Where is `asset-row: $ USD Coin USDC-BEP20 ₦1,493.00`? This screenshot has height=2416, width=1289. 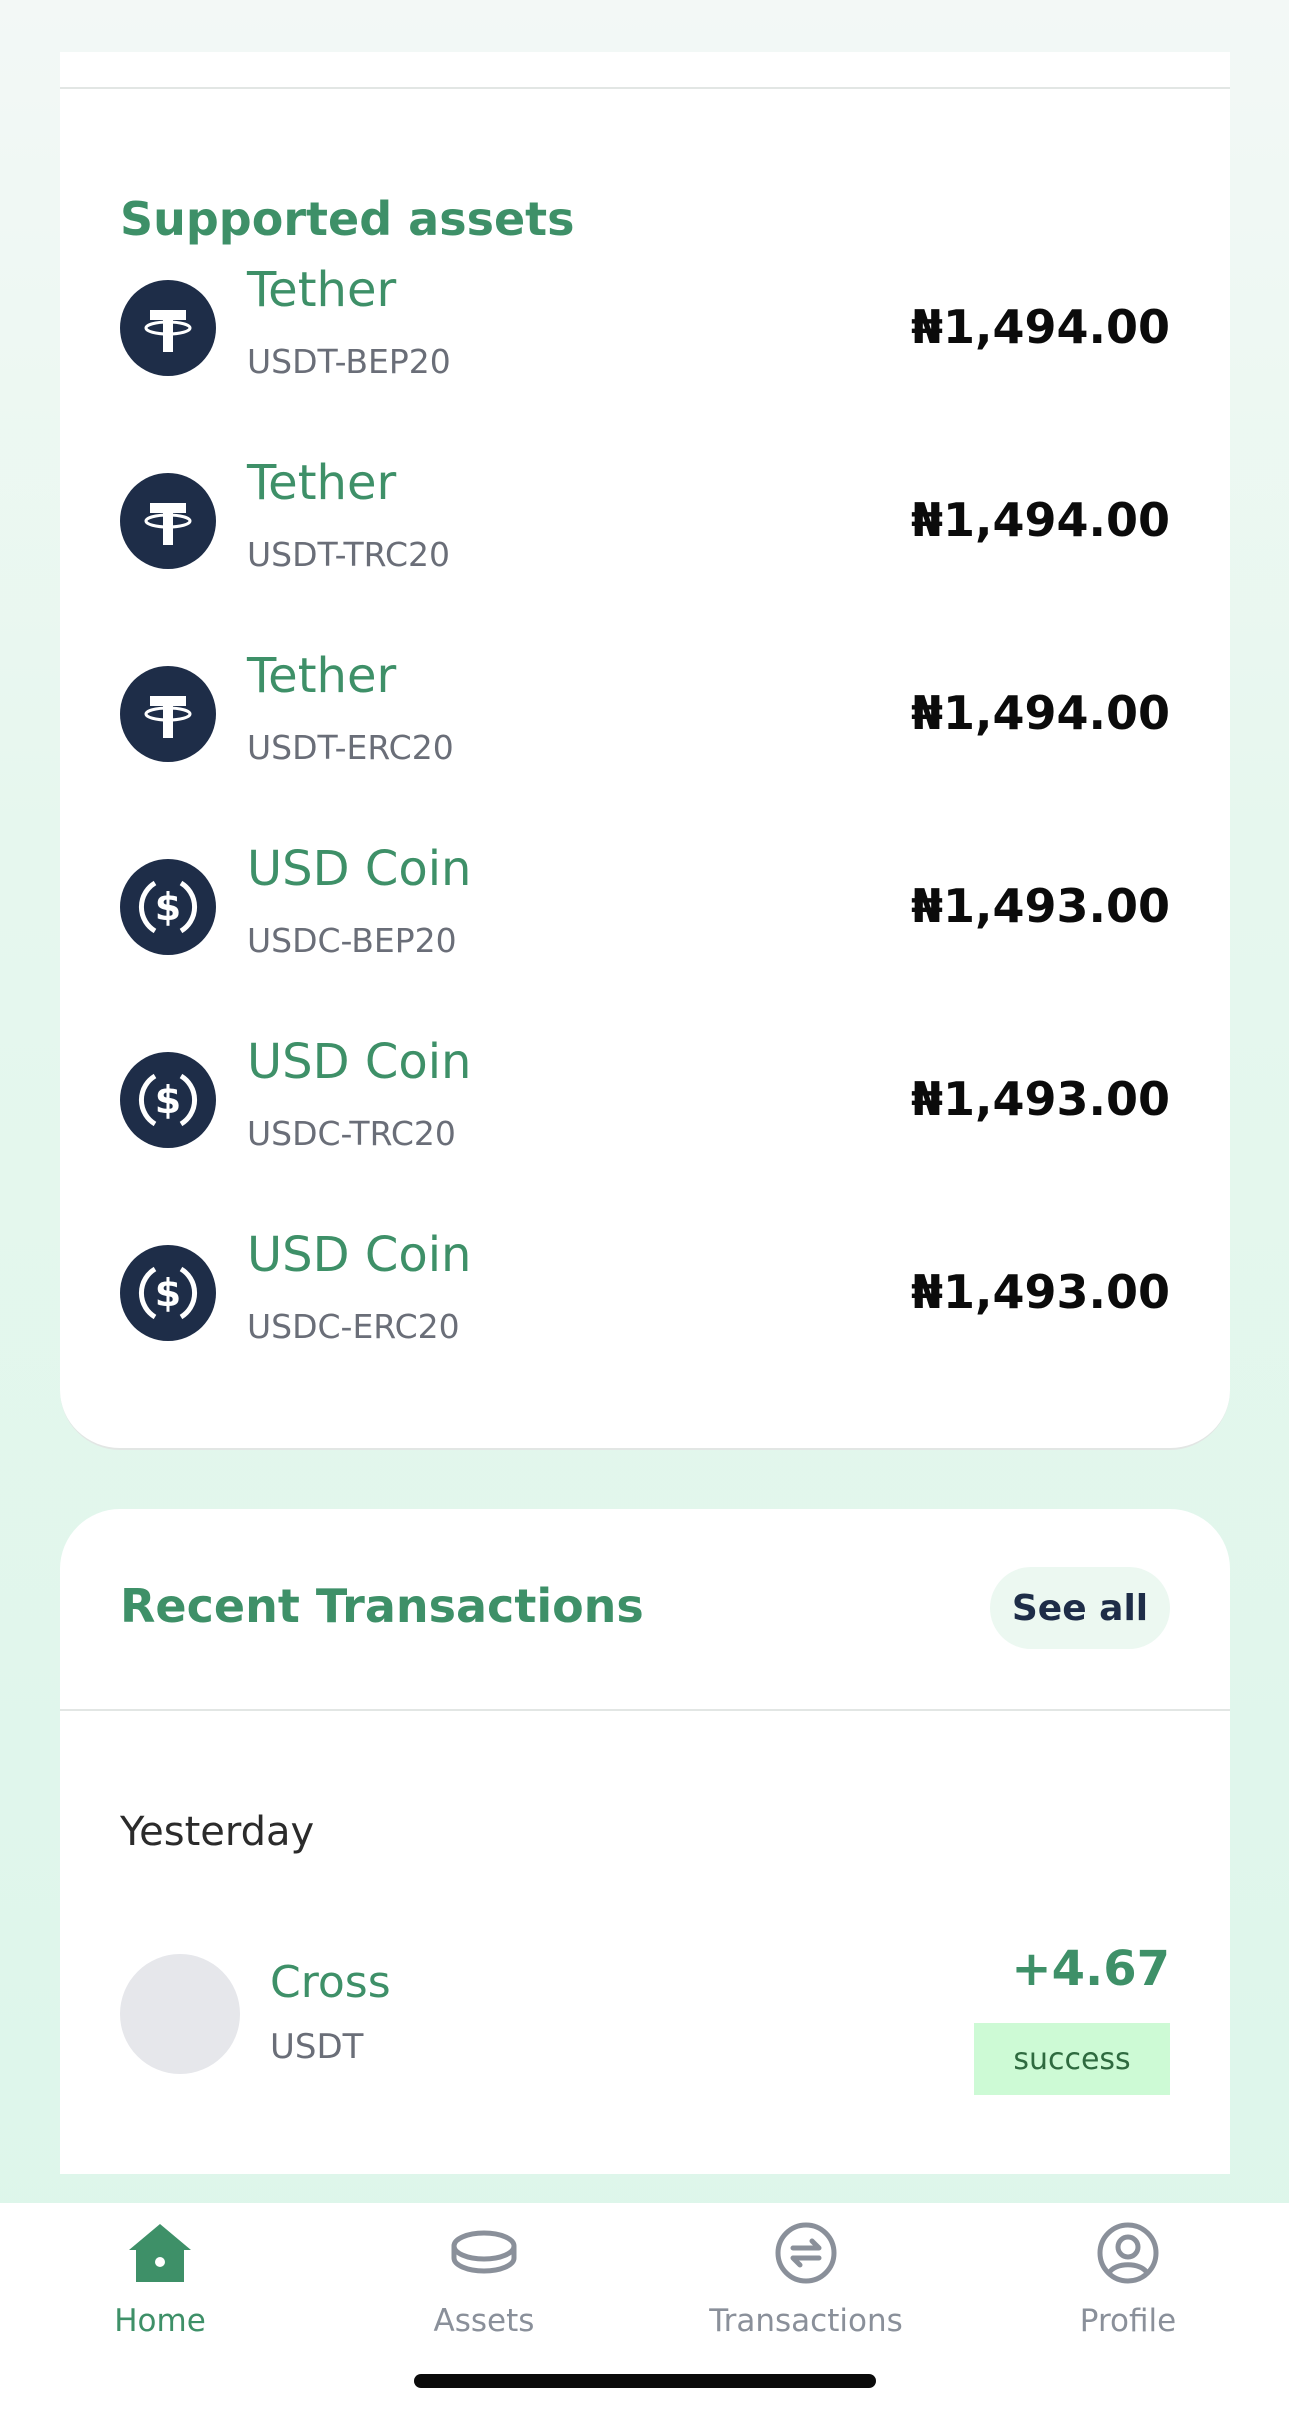
asset-row: $ USD Coin USDC-BEP20 ₦1,493.00 is located at coordinates (645, 925).